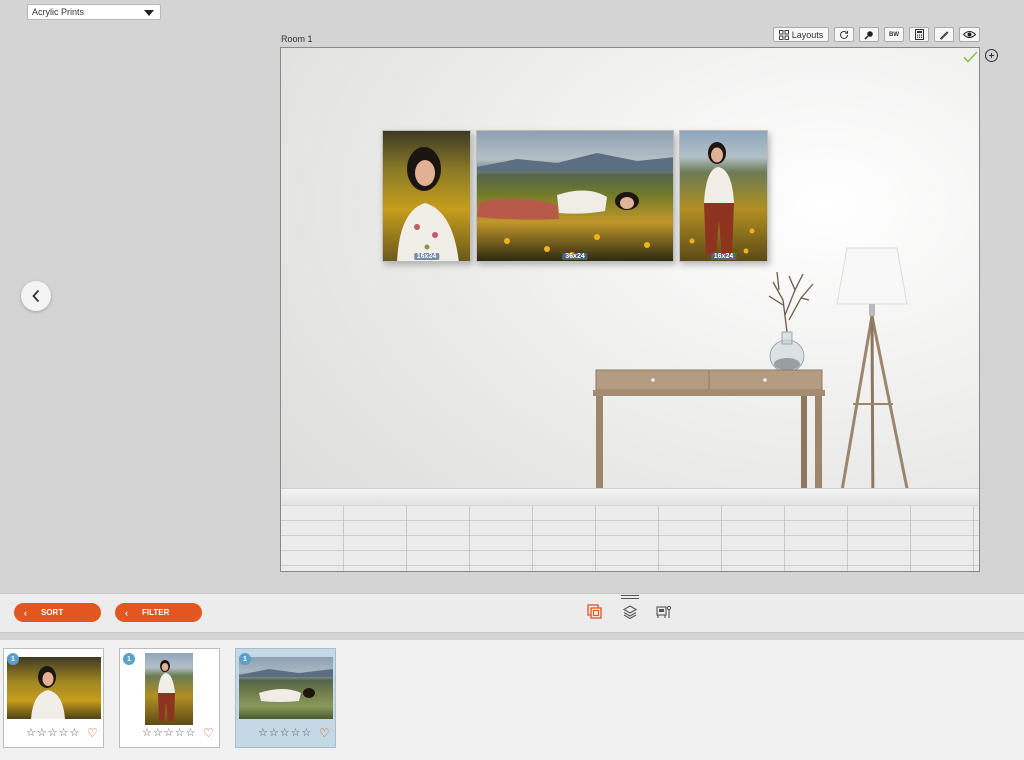  What do you see at coordinates (807, 34) in the screenshot?
I see `layouts-label: Layouts` at bounding box center [807, 34].